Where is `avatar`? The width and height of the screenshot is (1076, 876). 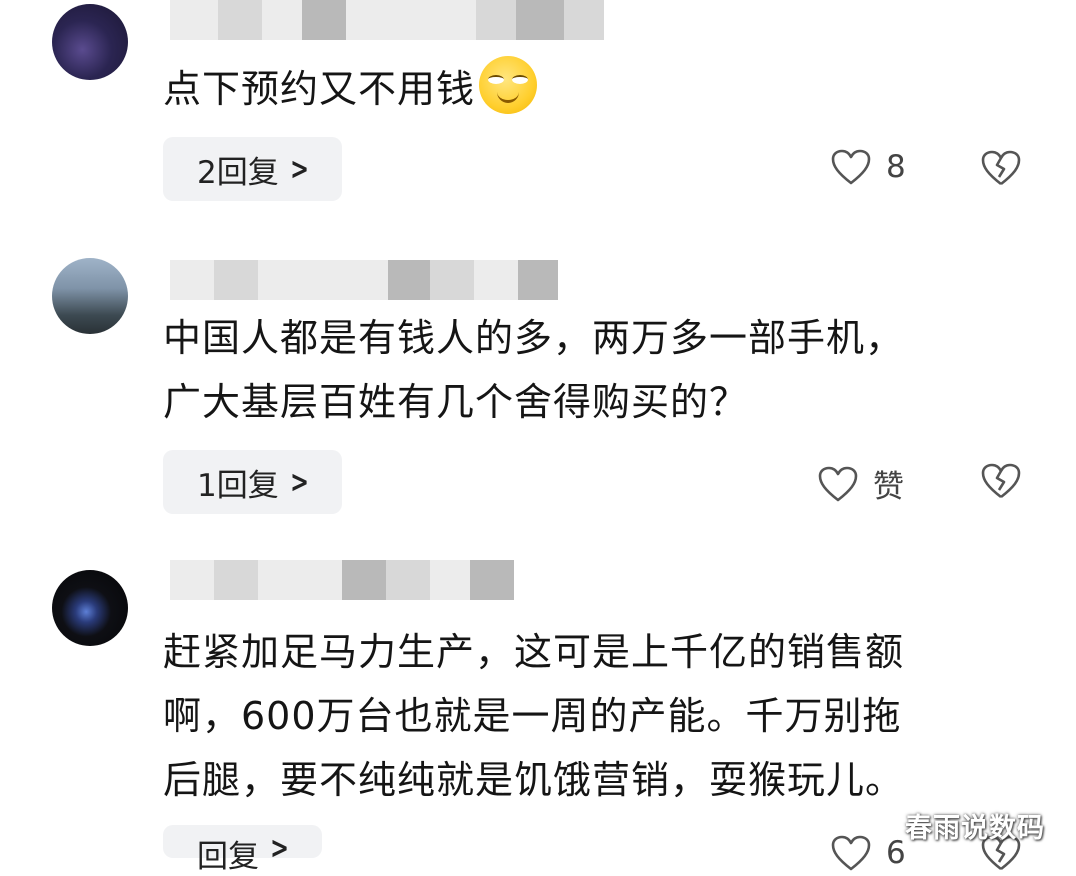 avatar is located at coordinates (90, 608).